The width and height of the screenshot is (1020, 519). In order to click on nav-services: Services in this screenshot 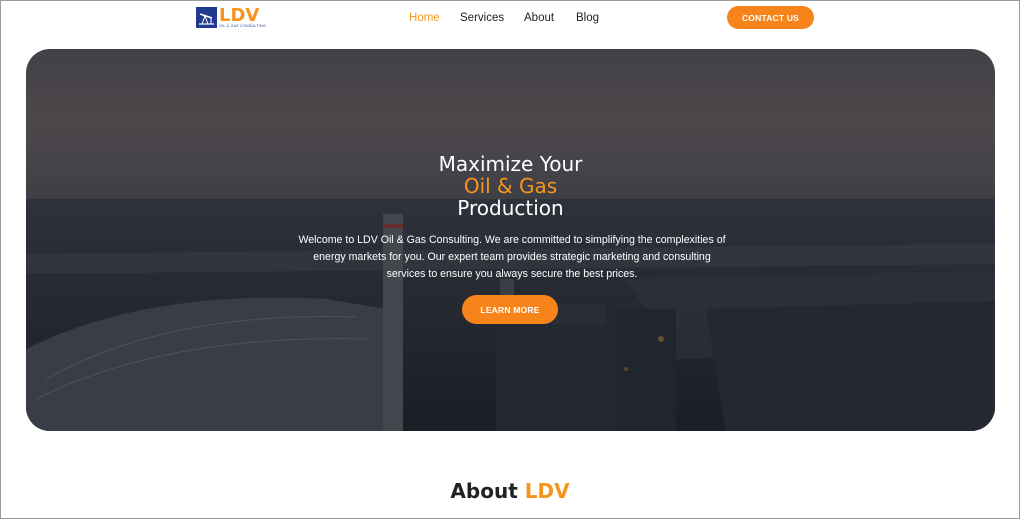, I will do `click(482, 18)`.